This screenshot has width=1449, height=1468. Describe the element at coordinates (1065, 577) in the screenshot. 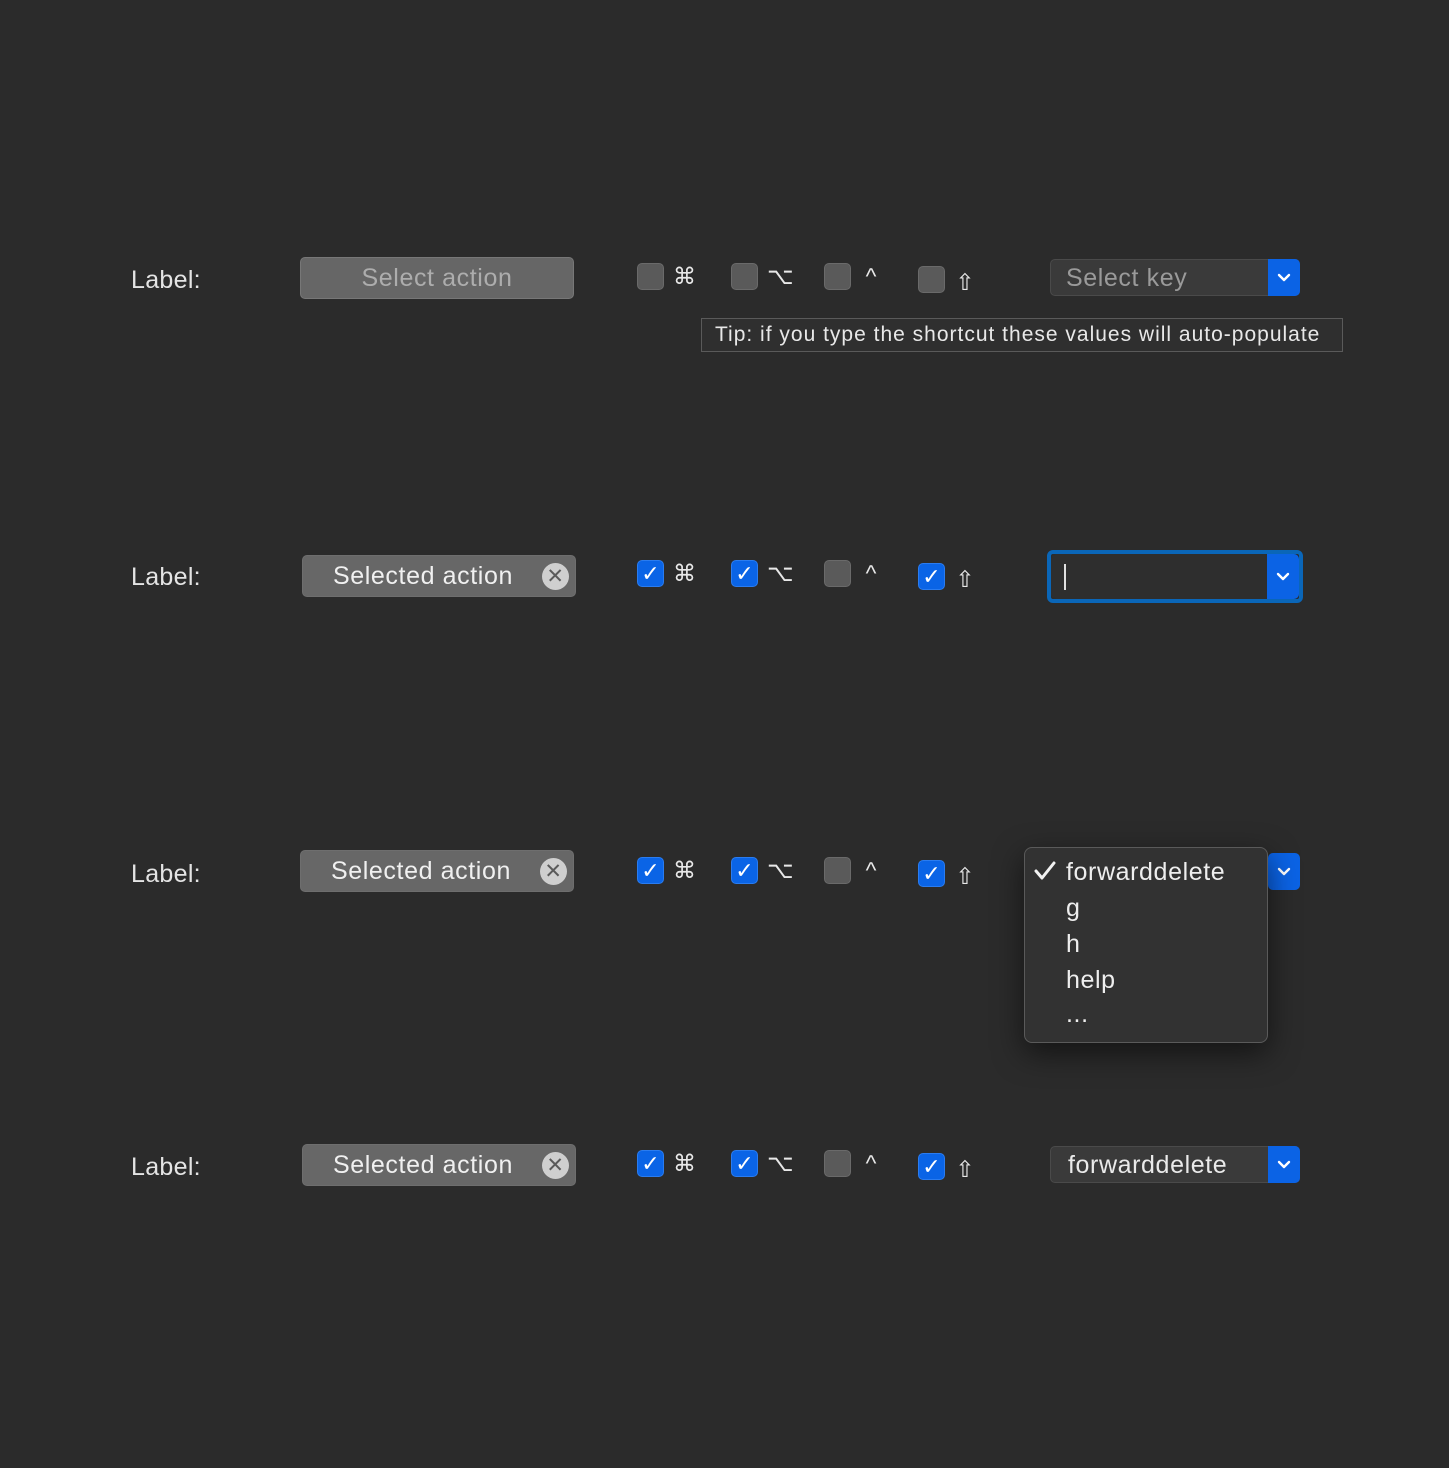

I see `text-caret` at that location.